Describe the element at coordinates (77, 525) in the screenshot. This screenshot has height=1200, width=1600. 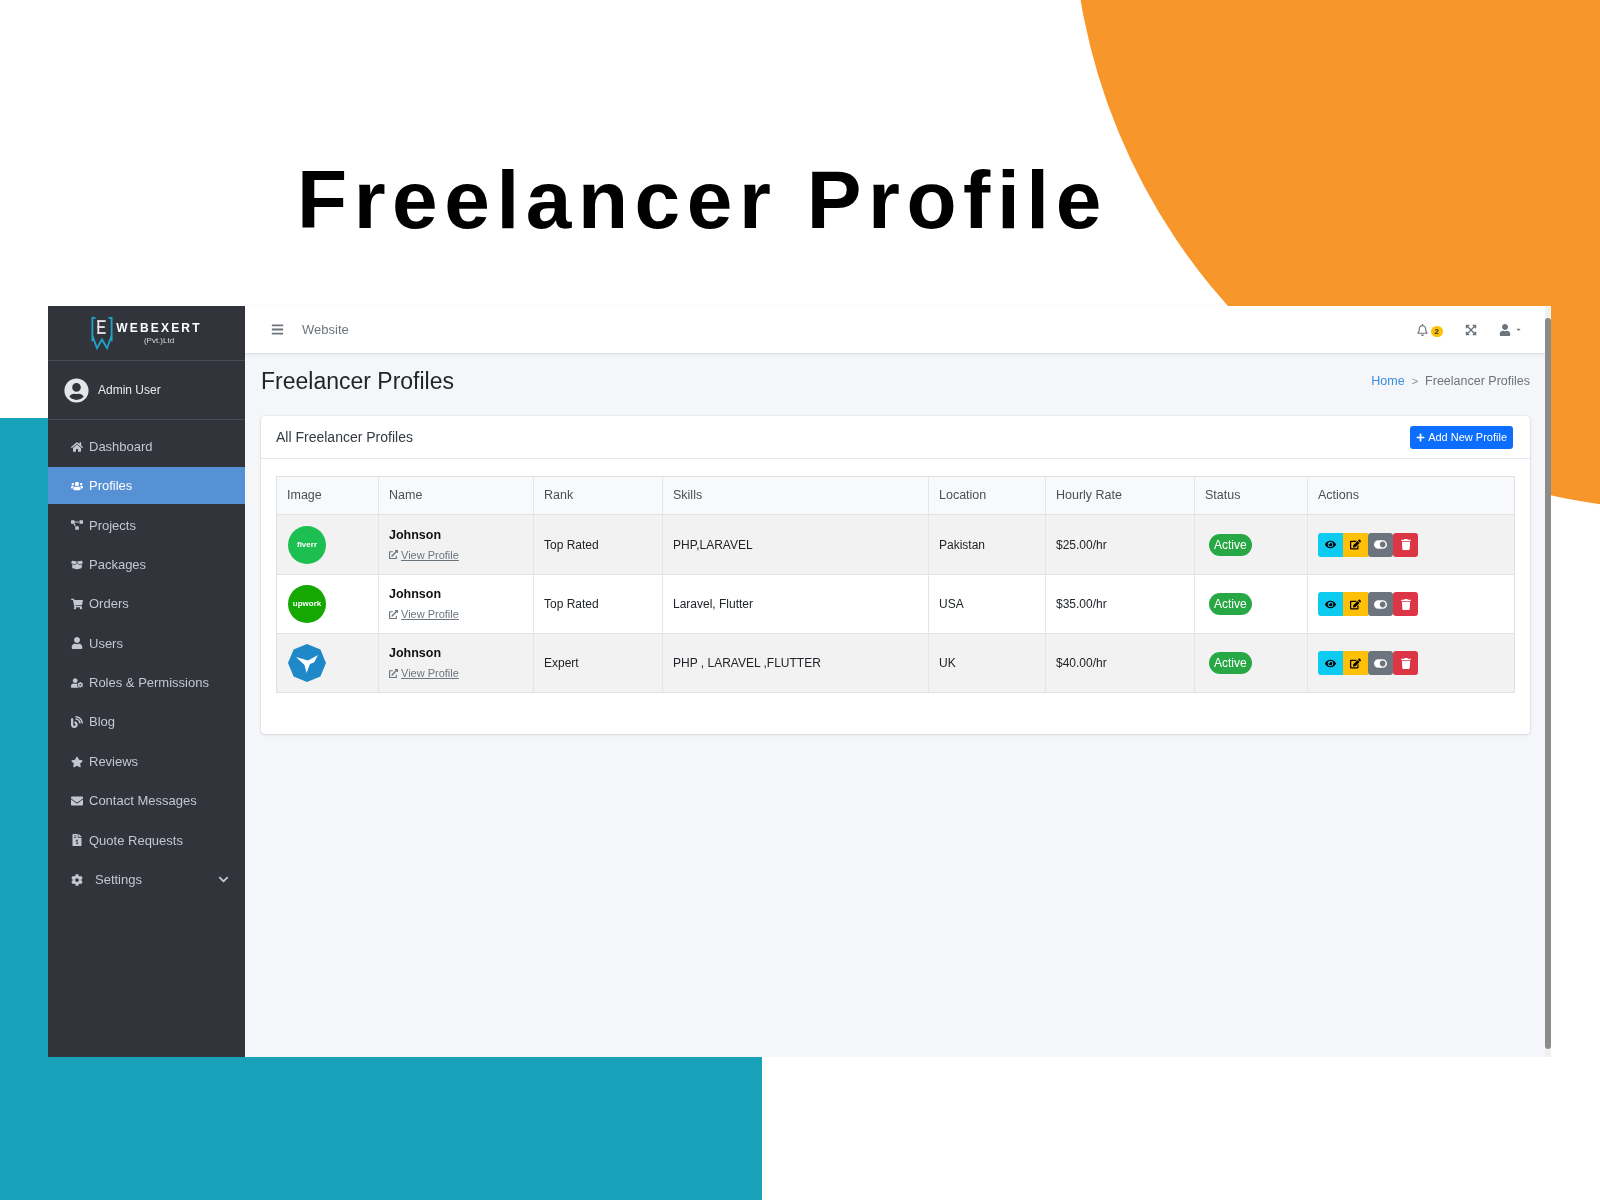
I see `diagram-icon` at that location.